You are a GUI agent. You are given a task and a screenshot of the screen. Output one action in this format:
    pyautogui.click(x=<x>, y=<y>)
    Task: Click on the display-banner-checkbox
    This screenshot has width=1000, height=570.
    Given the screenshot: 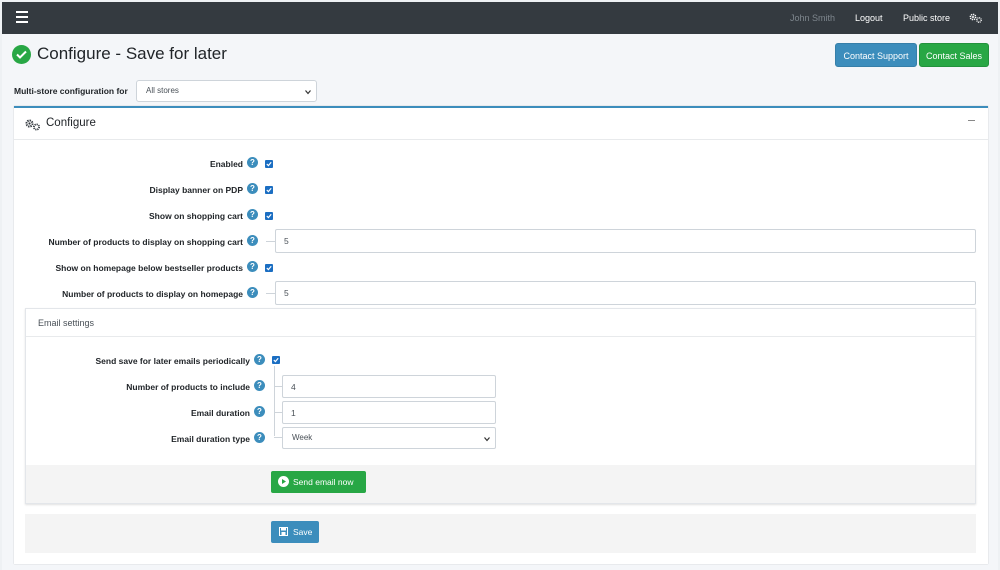 What is the action you would take?
    pyautogui.click(x=269, y=190)
    